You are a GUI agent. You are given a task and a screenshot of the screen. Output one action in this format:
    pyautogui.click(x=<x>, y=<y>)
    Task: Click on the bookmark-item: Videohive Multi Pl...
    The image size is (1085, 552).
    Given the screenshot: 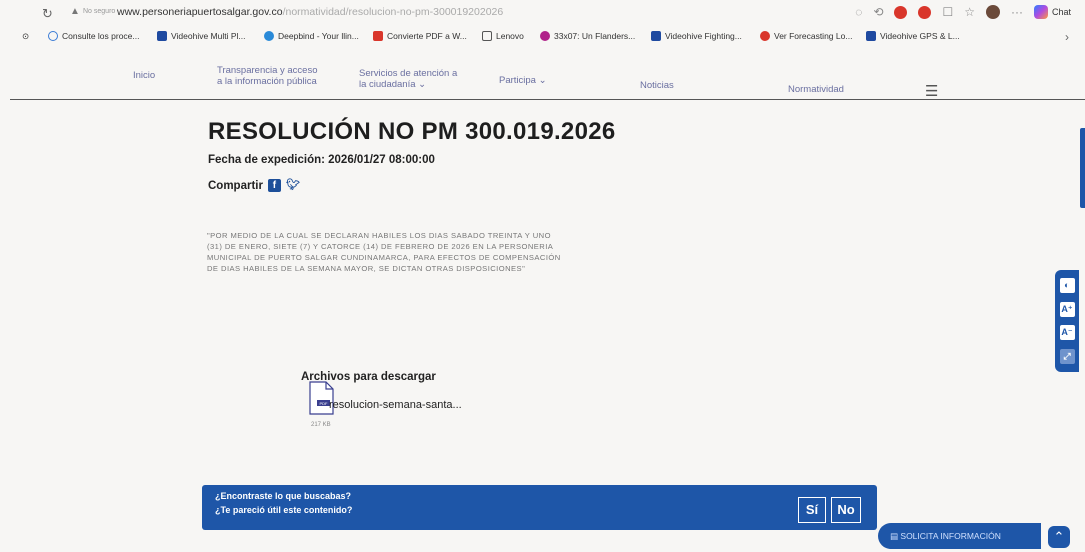 What is the action you would take?
    pyautogui.click(x=201, y=36)
    